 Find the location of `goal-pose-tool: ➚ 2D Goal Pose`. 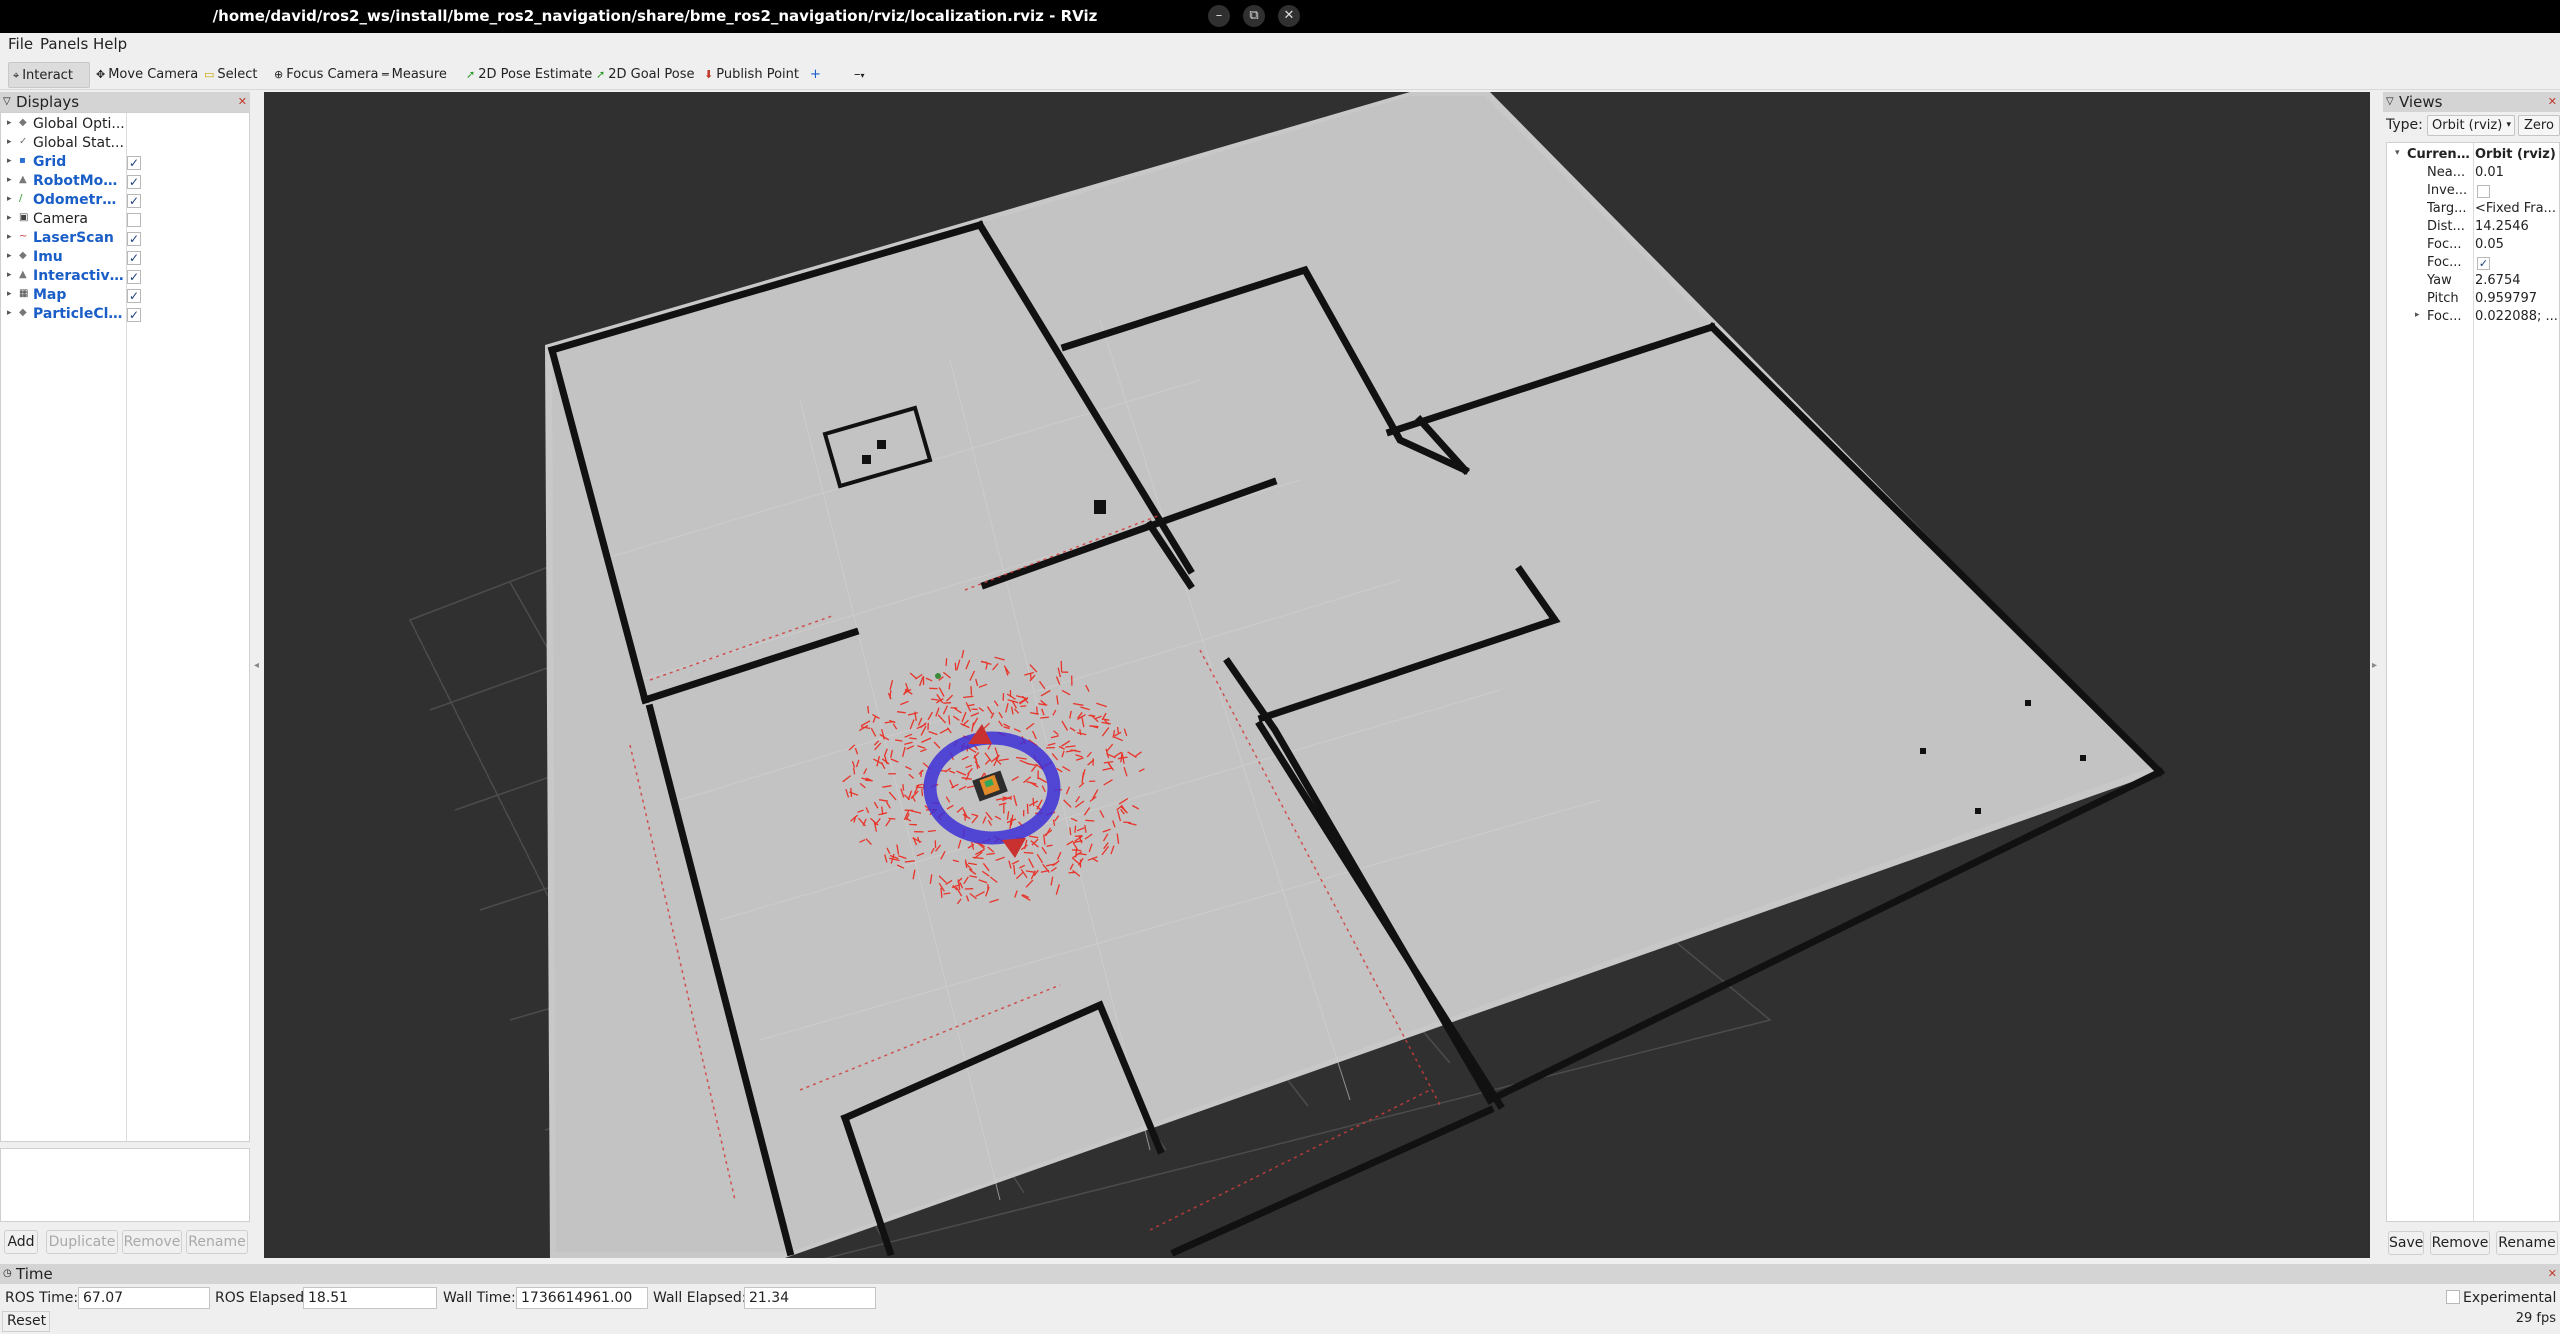

goal-pose-tool: ➚ 2D Goal Pose is located at coordinates (645, 75).